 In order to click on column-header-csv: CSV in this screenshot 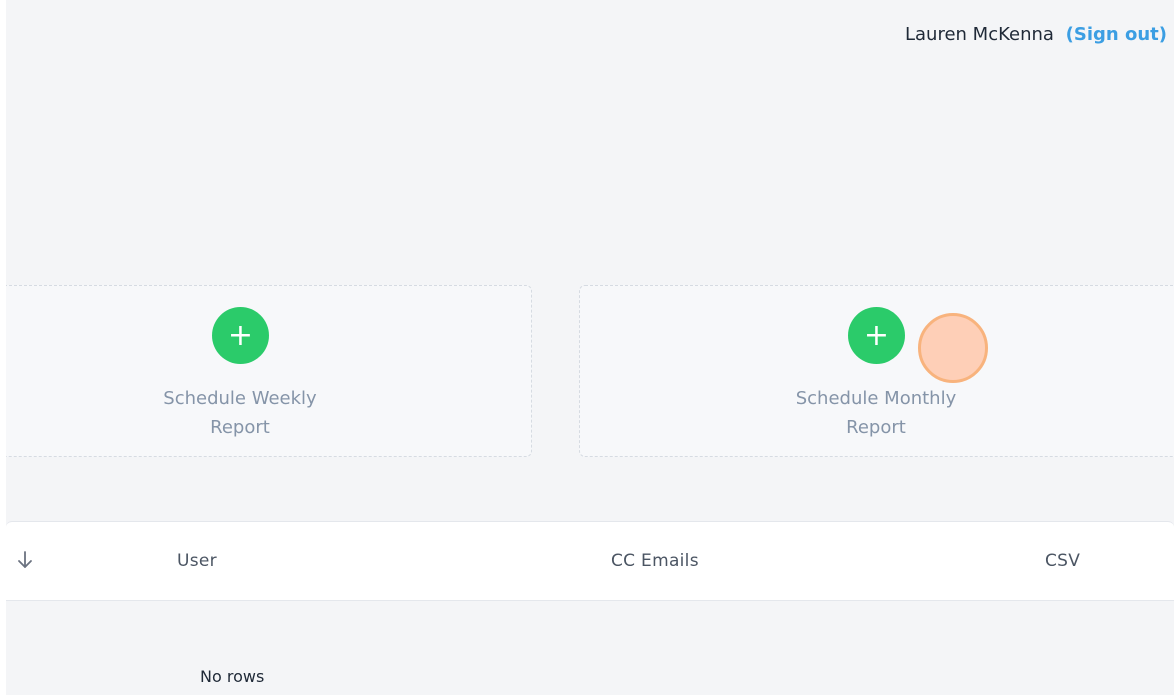, I will do `click(1062, 561)`.